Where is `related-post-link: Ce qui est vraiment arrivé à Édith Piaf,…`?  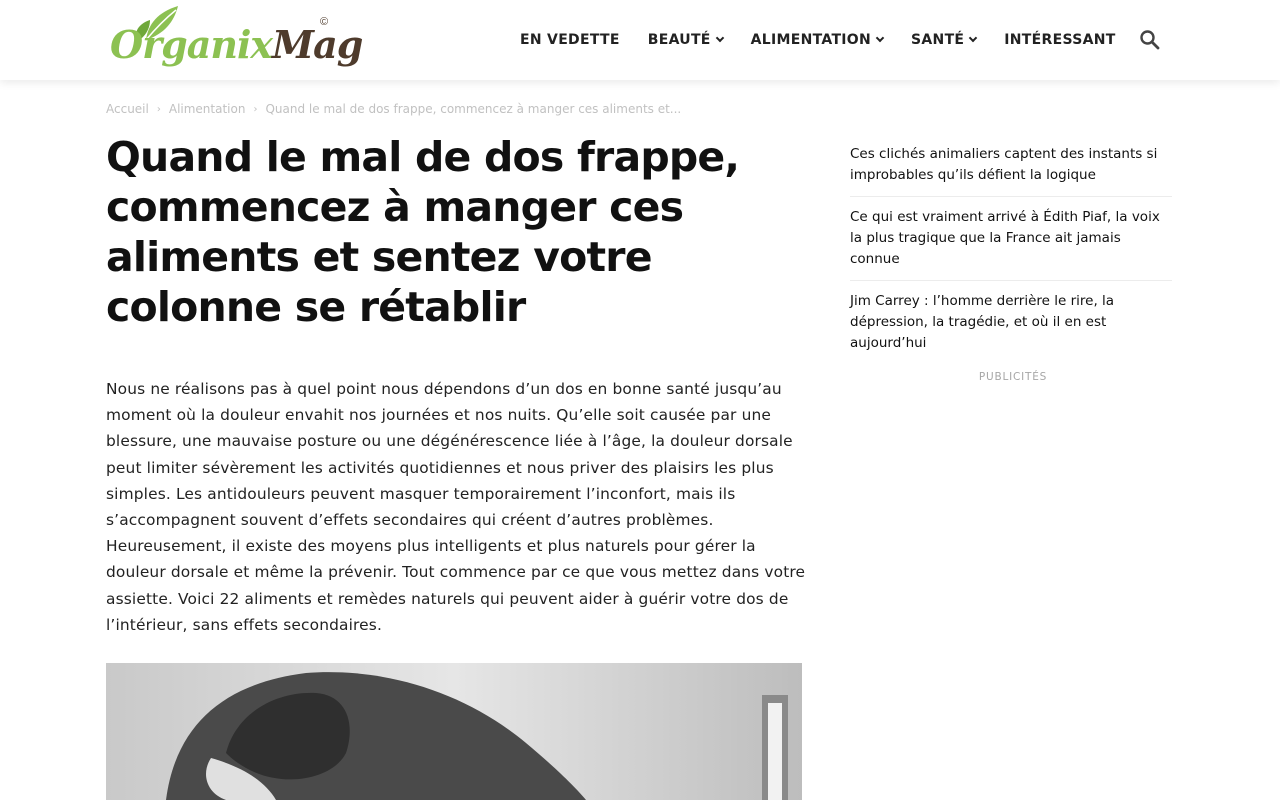
related-post-link: Ce qui est vraiment arrivé à Édith Piaf,… is located at coordinates (1011, 244).